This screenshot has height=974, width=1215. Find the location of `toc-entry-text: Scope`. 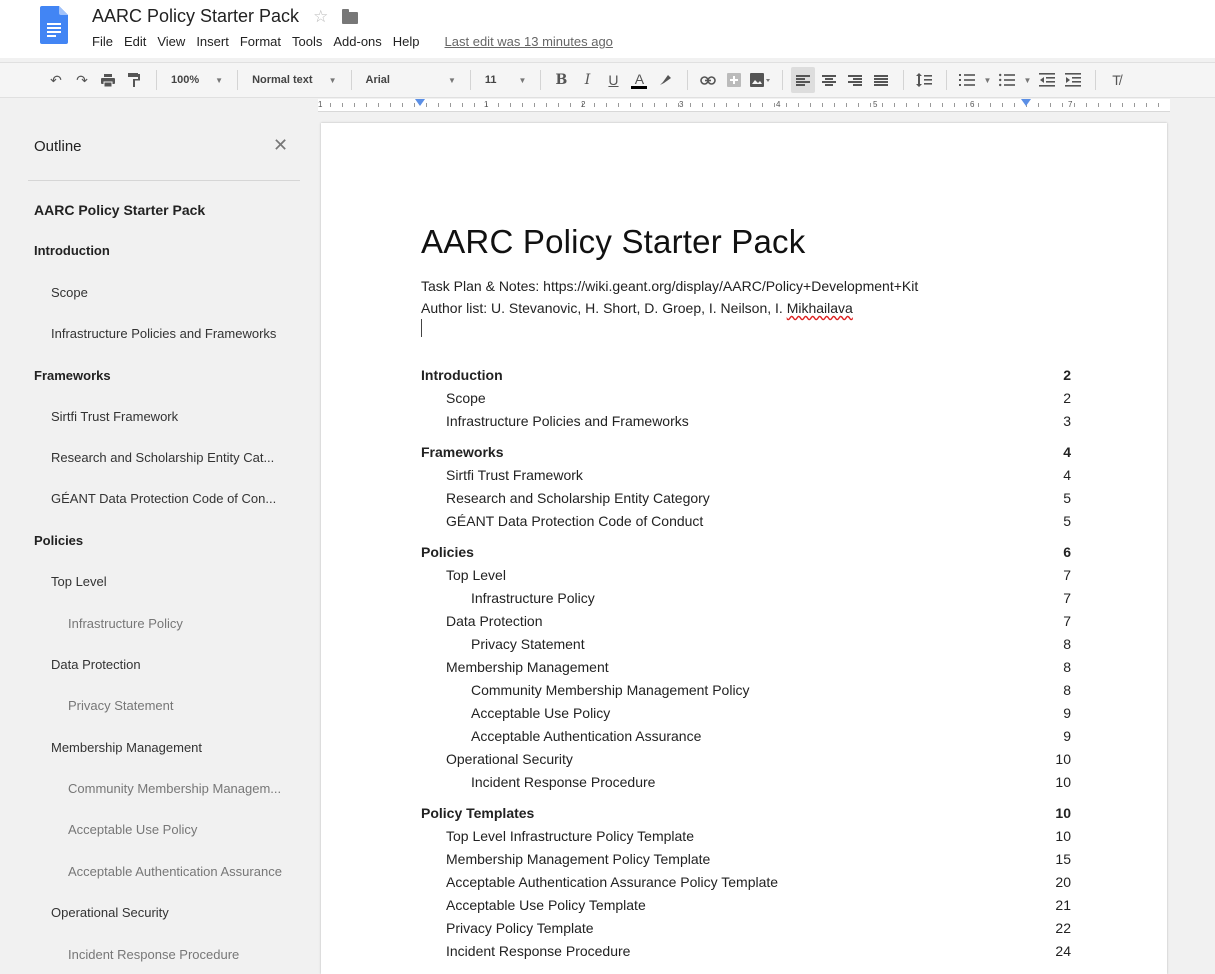

toc-entry-text: Scope is located at coordinates (466, 398).